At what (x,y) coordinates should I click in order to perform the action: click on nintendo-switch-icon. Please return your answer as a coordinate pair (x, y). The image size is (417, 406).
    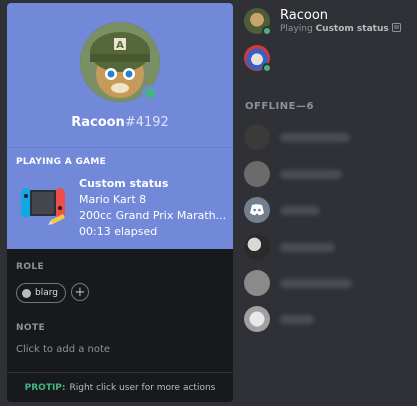
    Looking at the image, I should click on (43, 204).